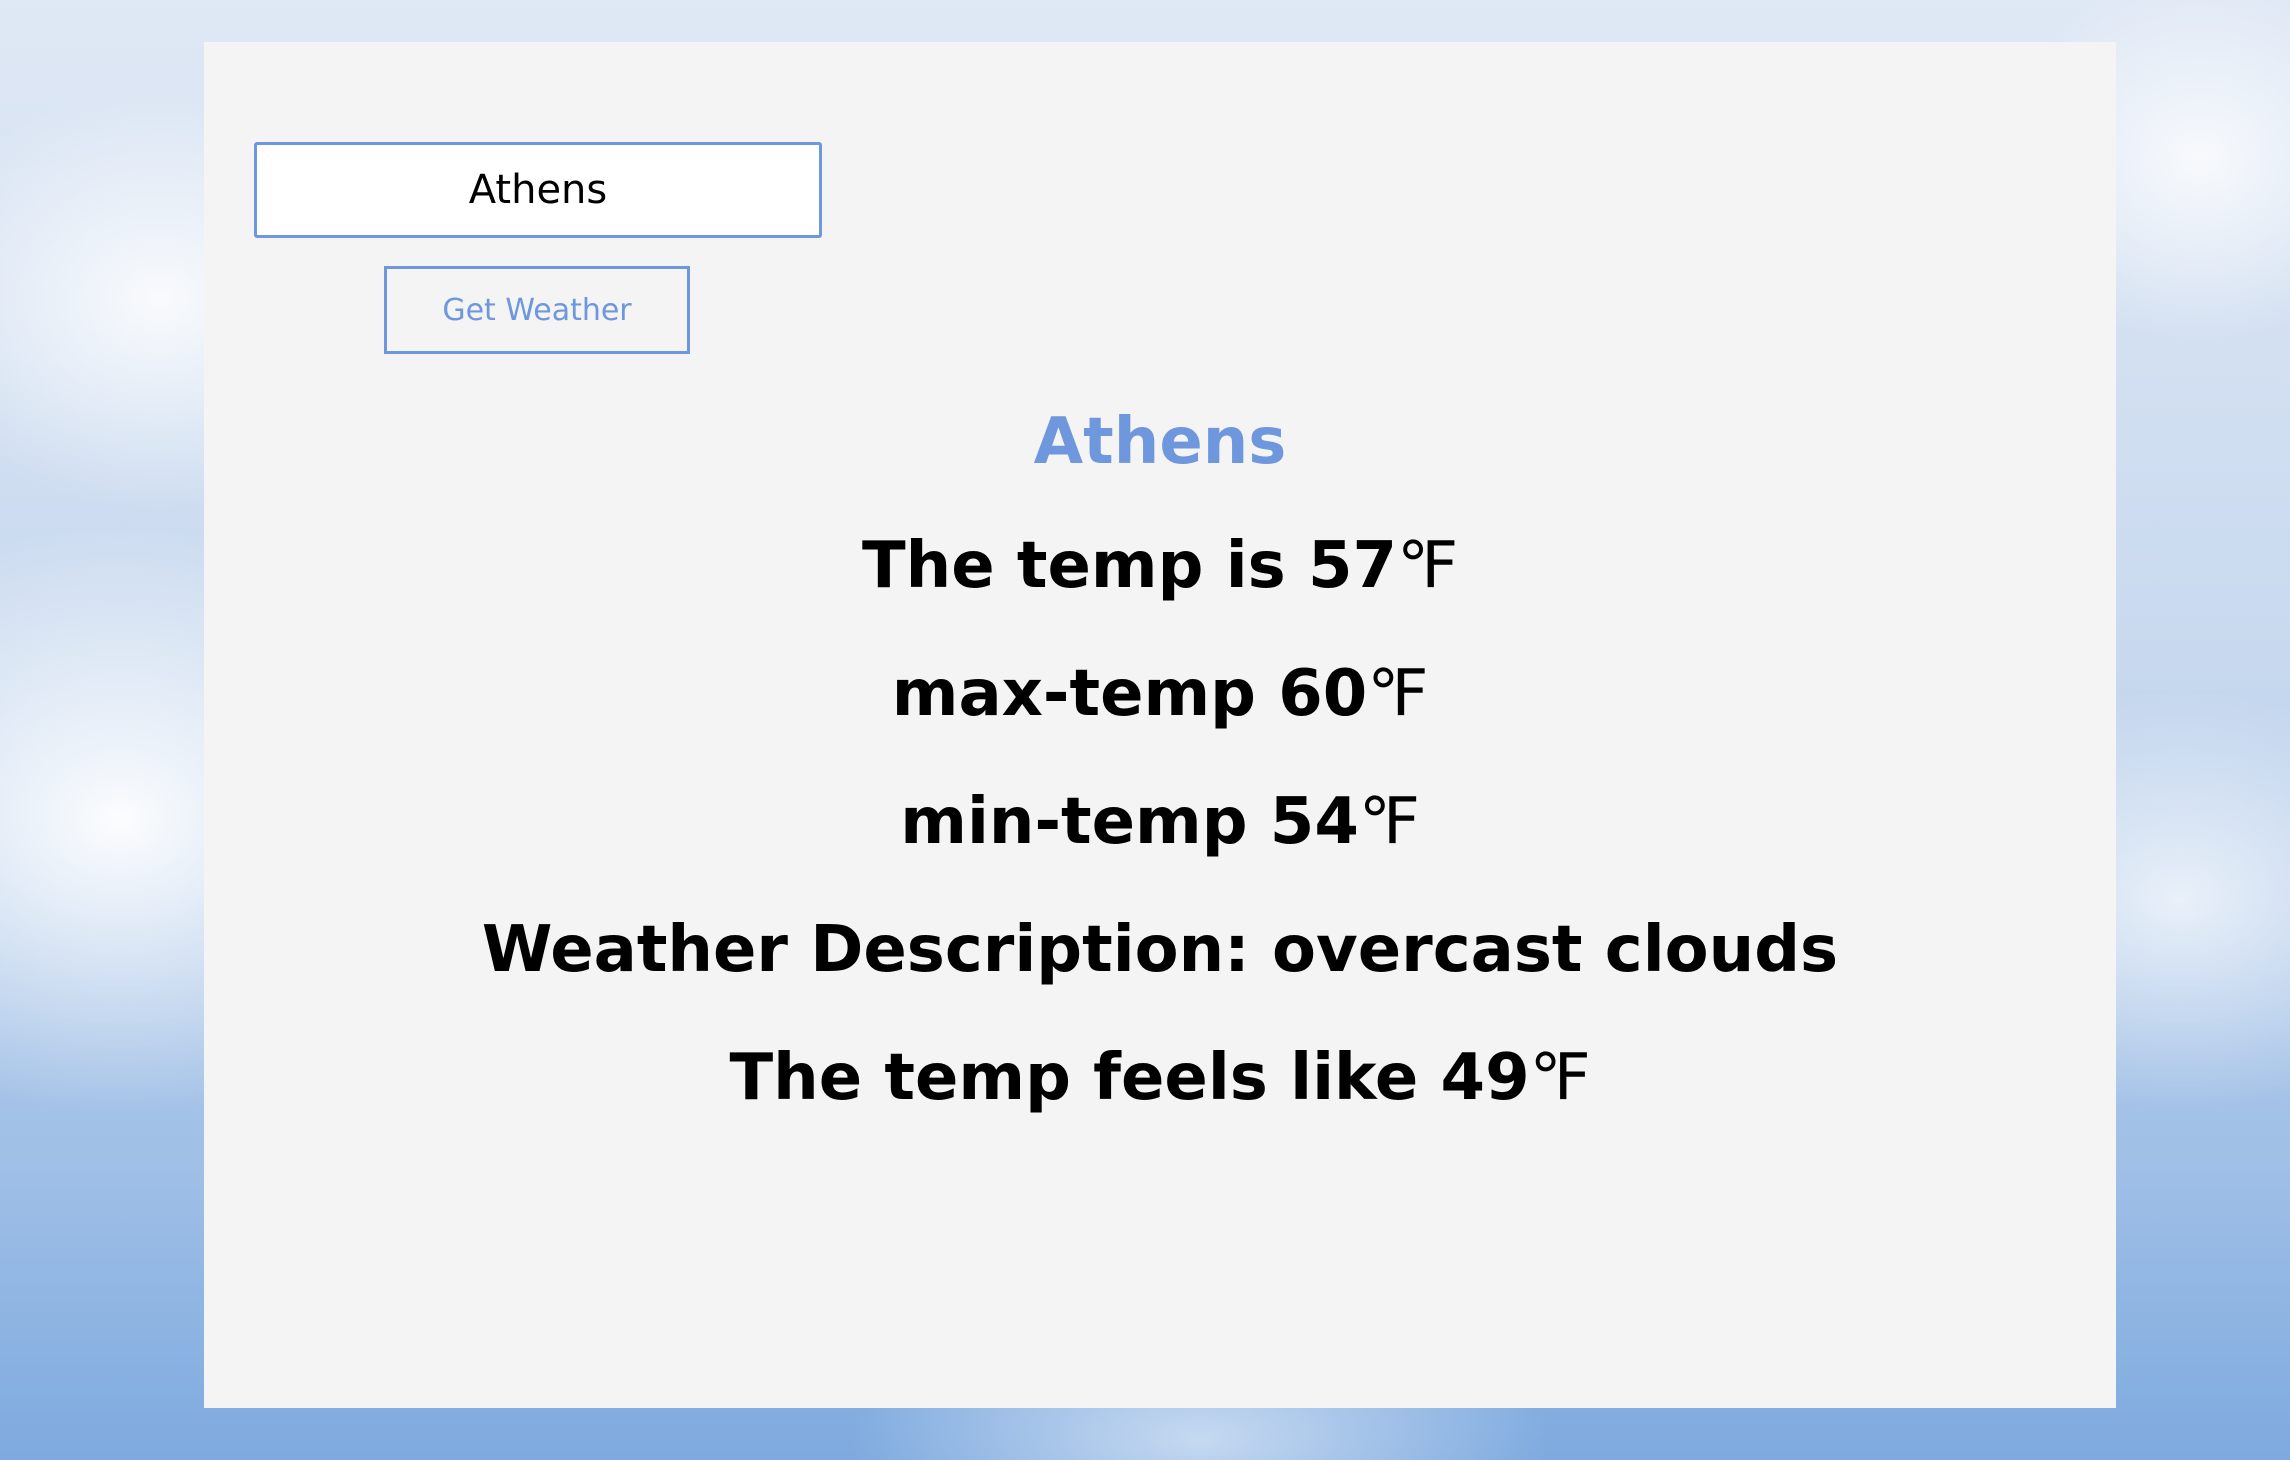 The image size is (2290, 1460). I want to click on max-temp-prefix: max-temp, so click(1085, 694).